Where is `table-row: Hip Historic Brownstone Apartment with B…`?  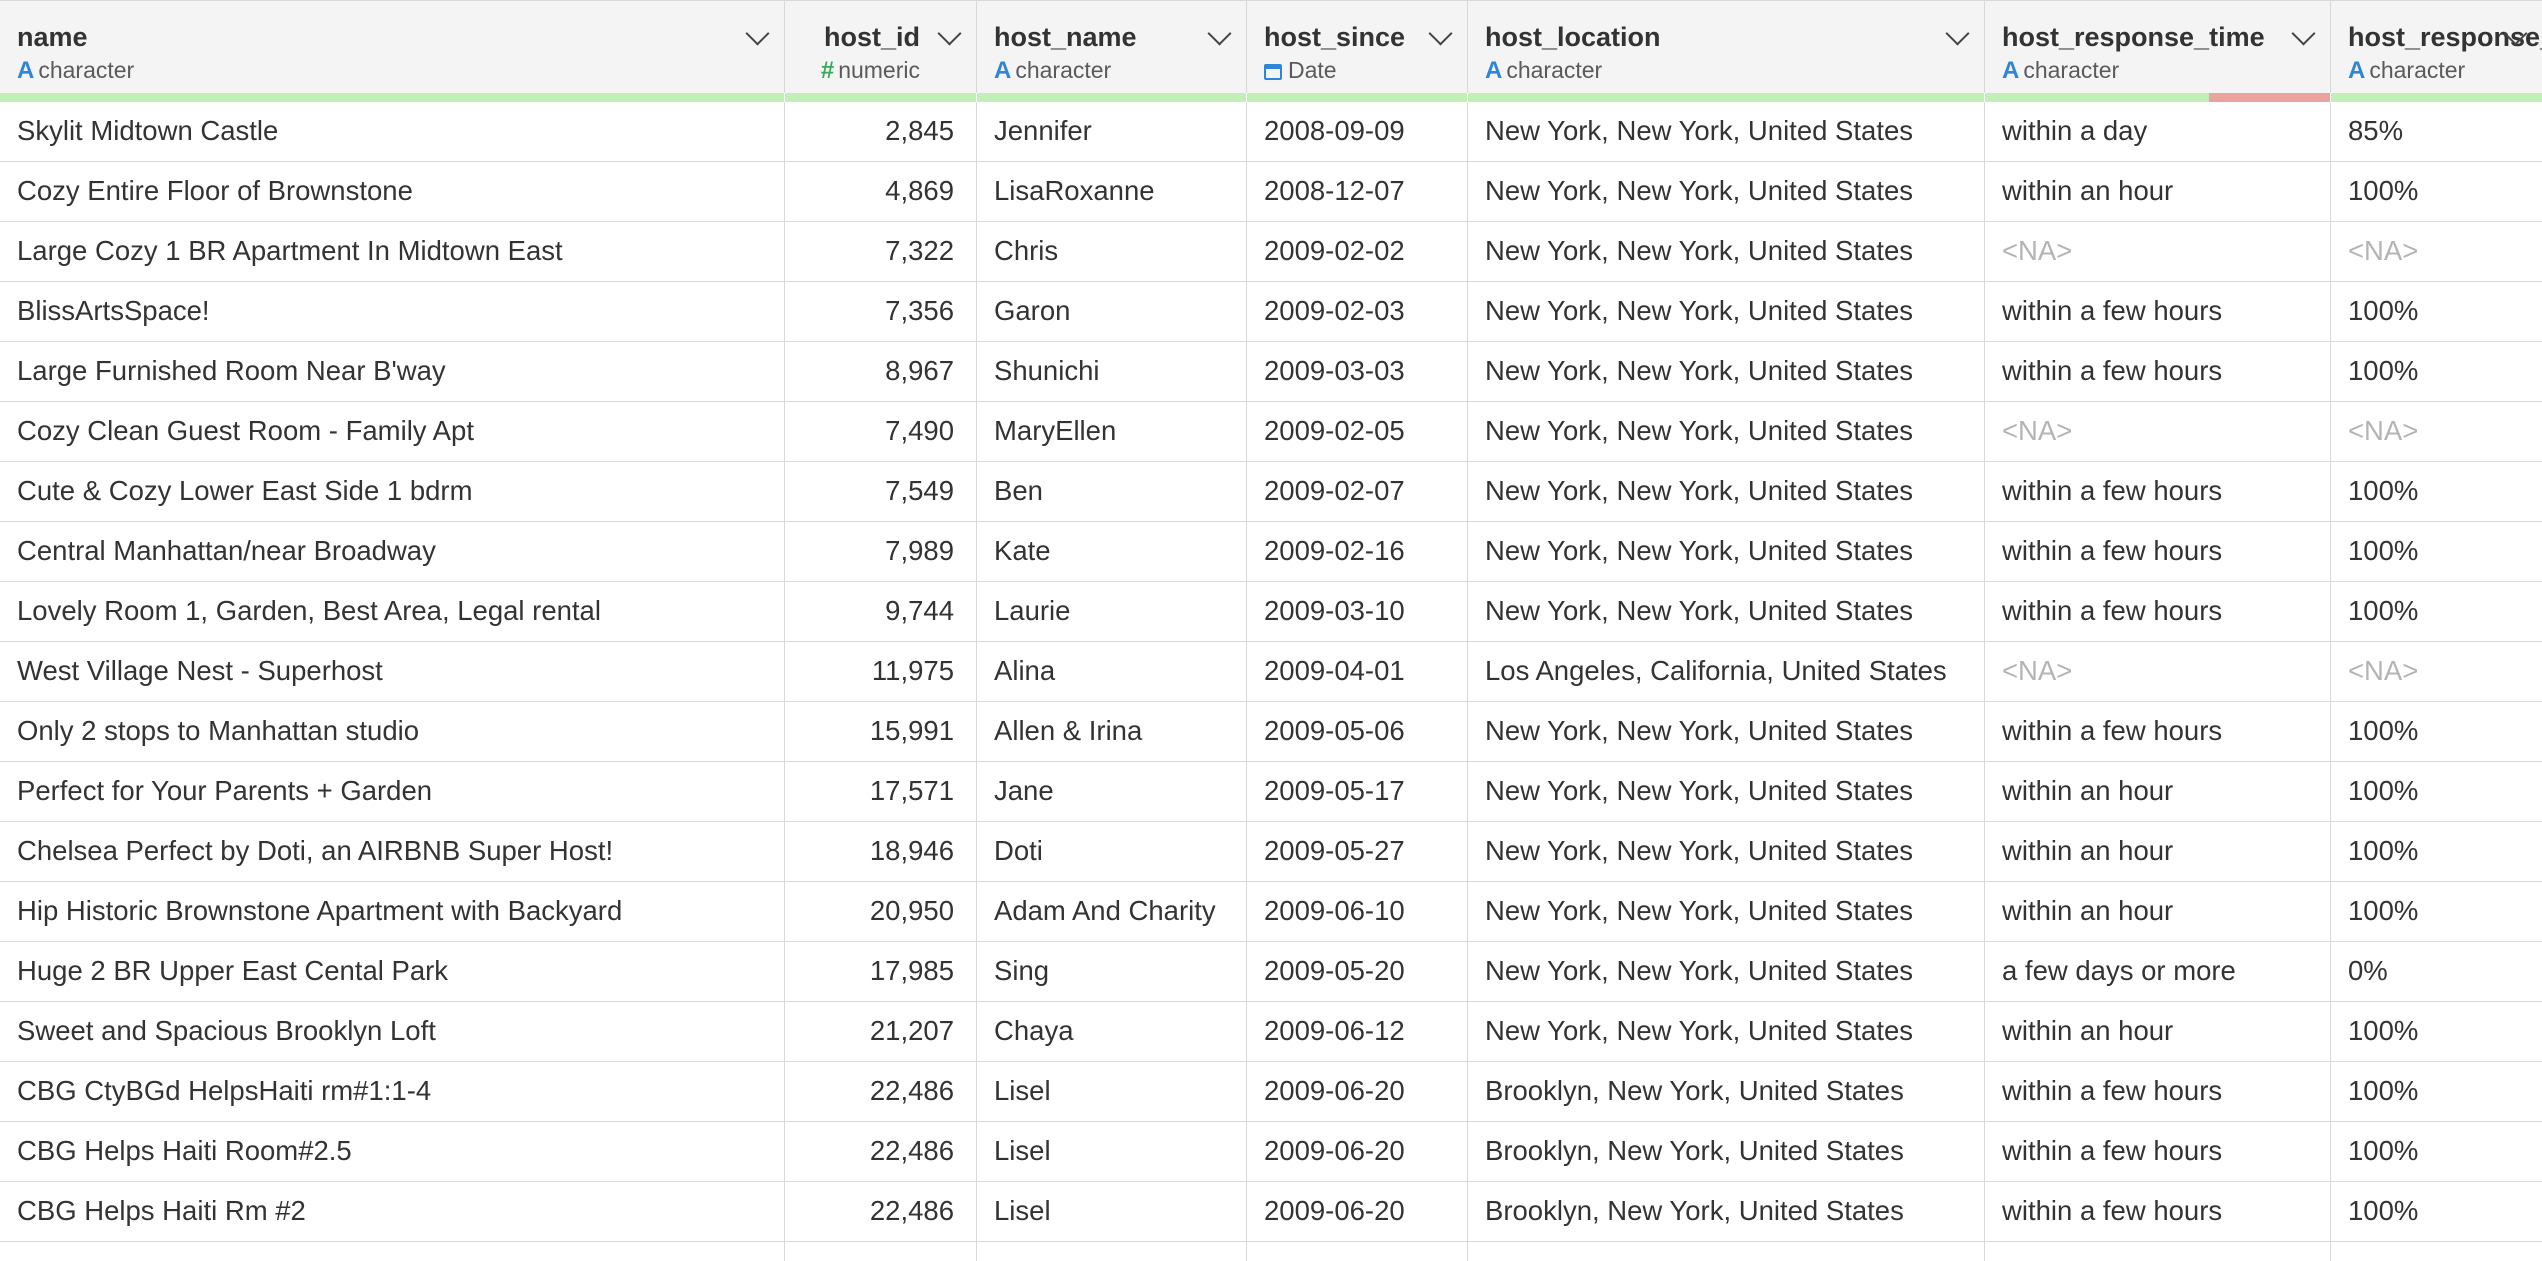
table-row: Hip Historic Brownstone Apartment with B… is located at coordinates (1271, 912).